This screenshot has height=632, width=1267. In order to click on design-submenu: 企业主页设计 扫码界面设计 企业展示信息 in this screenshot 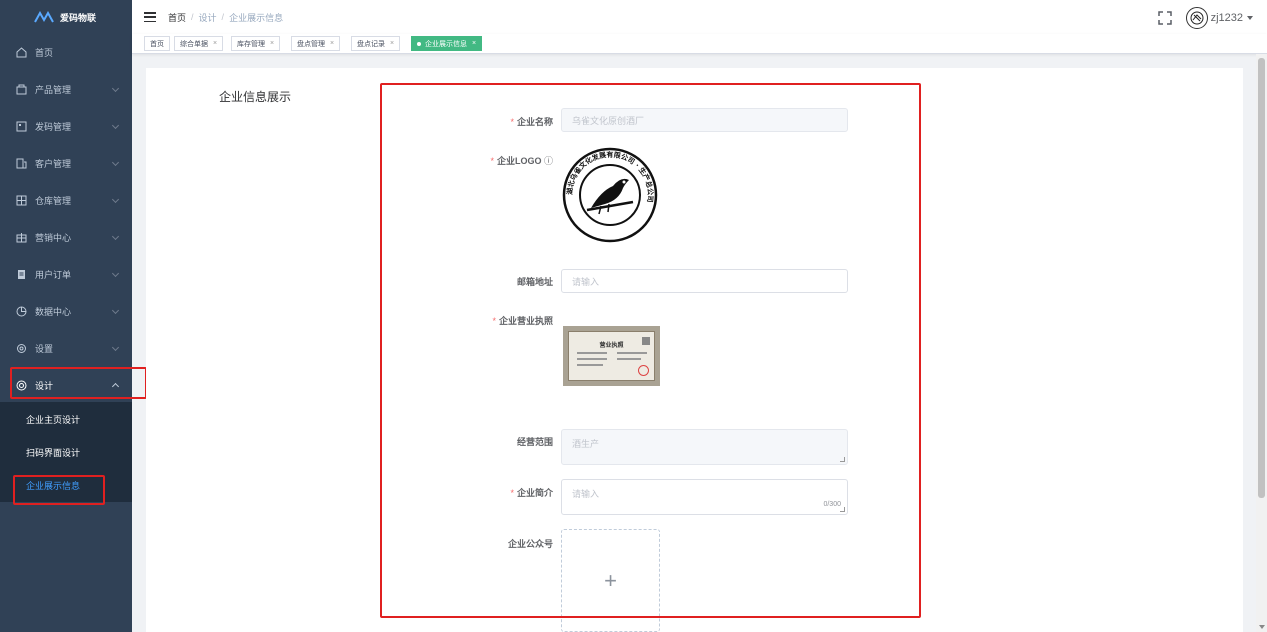, I will do `click(66, 452)`.